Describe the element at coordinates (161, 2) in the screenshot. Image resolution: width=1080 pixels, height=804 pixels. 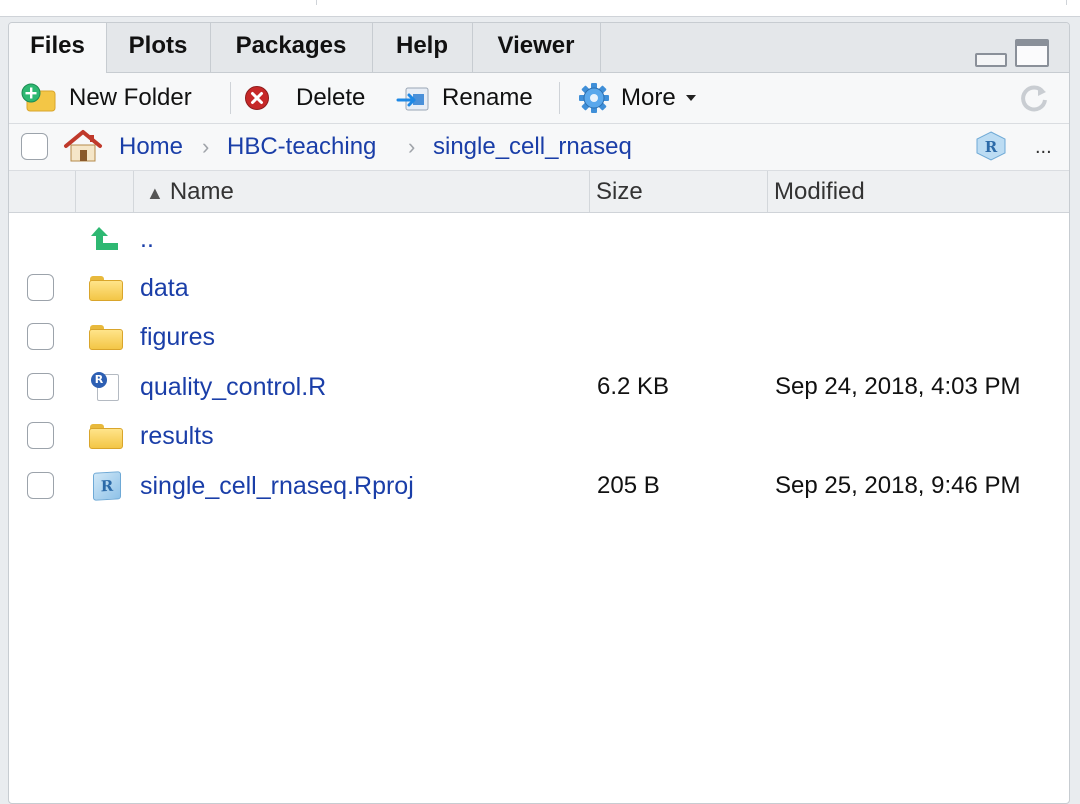
I see `upper-pane-divider` at that location.